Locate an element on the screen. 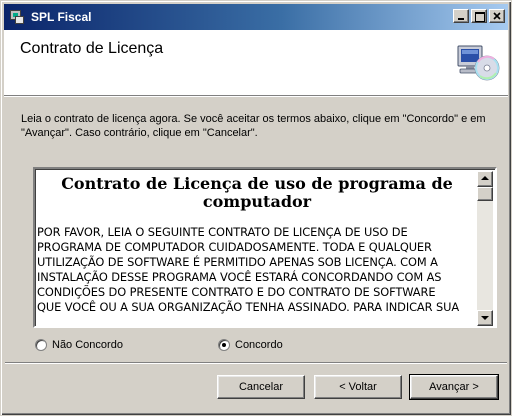  disagree-radio is located at coordinates (41, 345).